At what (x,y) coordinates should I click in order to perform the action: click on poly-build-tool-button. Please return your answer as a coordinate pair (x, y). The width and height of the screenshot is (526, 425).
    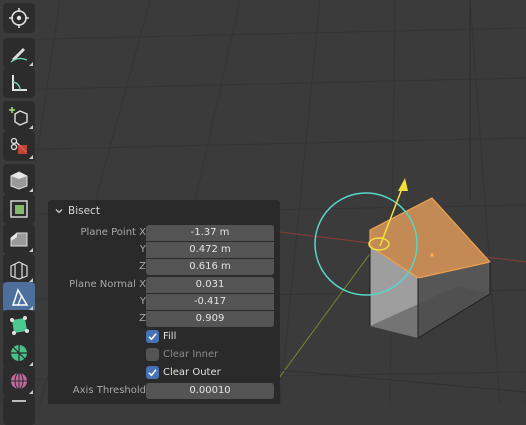
    Looking at the image, I should click on (19, 325).